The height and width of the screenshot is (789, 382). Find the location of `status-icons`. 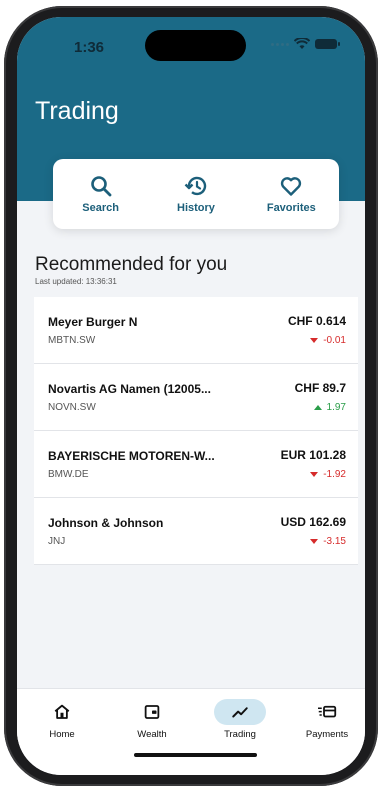

status-icons is located at coordinates (305, 44).